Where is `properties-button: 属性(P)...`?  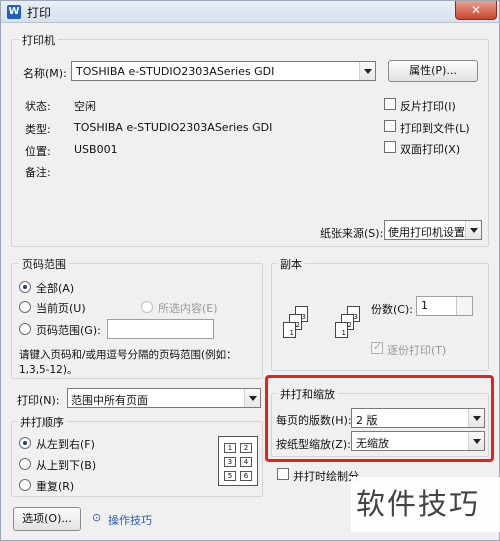
properties-button: 属性(P)... is located at coordinates (433, 71).